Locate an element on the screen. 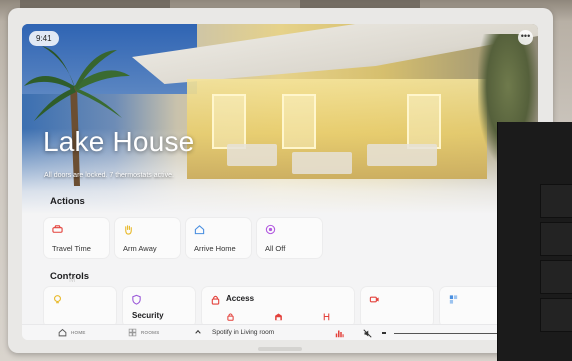 The image size is (572, 361). tab-rooms-label: ROOMS is located at coordinates (150, 332).